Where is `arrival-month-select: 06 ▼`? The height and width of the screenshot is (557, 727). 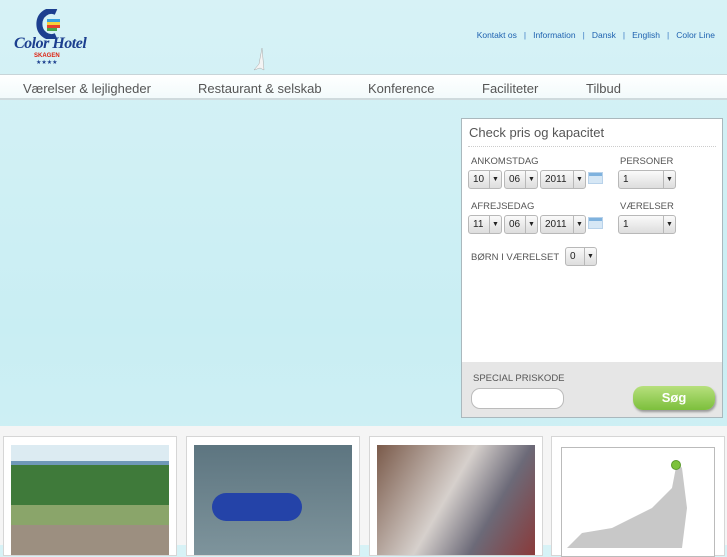
arrival-month-select: 06 ▼ is located at coordinates (521, 179).